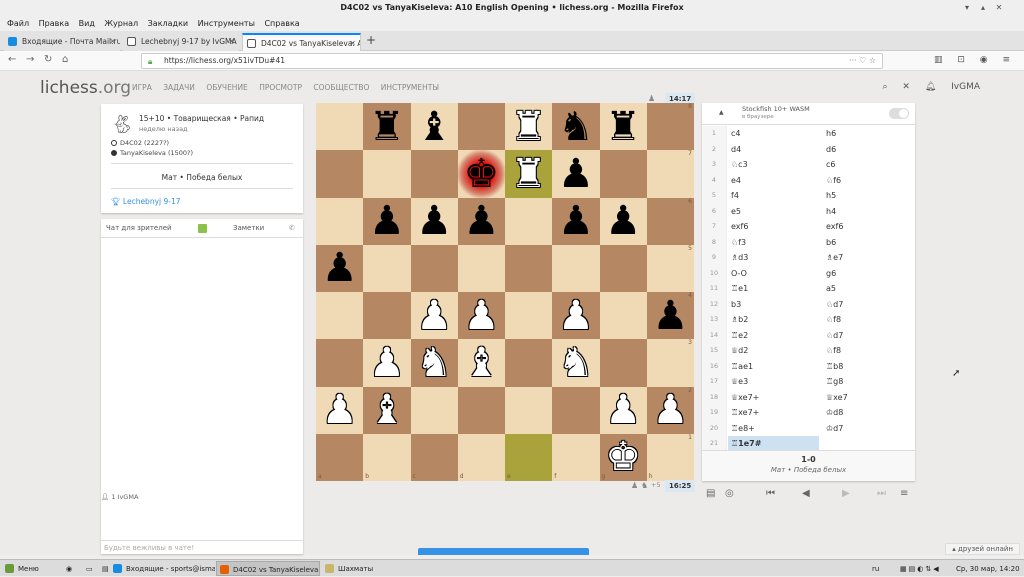  What do you see at coordinates (340, 363) in the screenshot?
I see `square-a3` at bounding box center [340, 363].